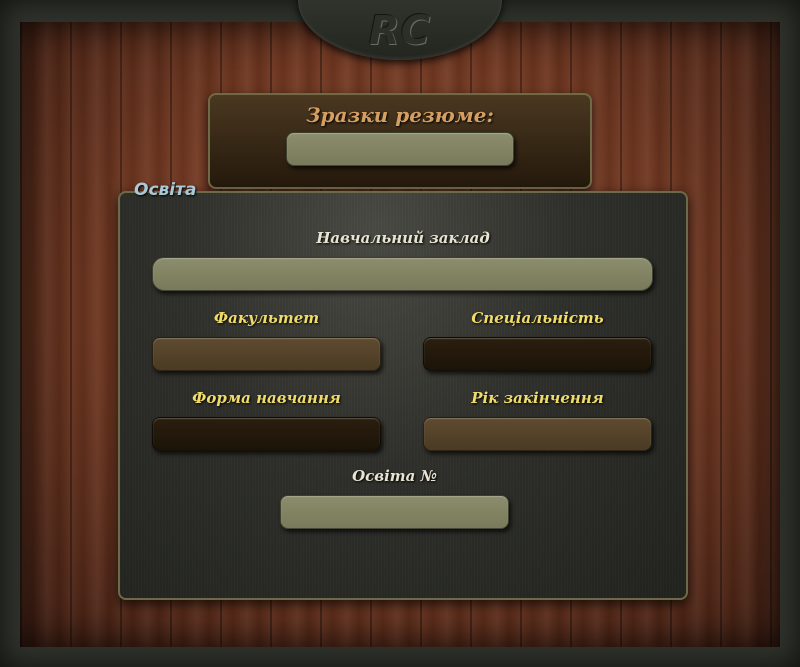 The width and height of the screenshot is (800, 667). I want to click on resume-samples-panel: Зразки резюме:, so click(400, 141).